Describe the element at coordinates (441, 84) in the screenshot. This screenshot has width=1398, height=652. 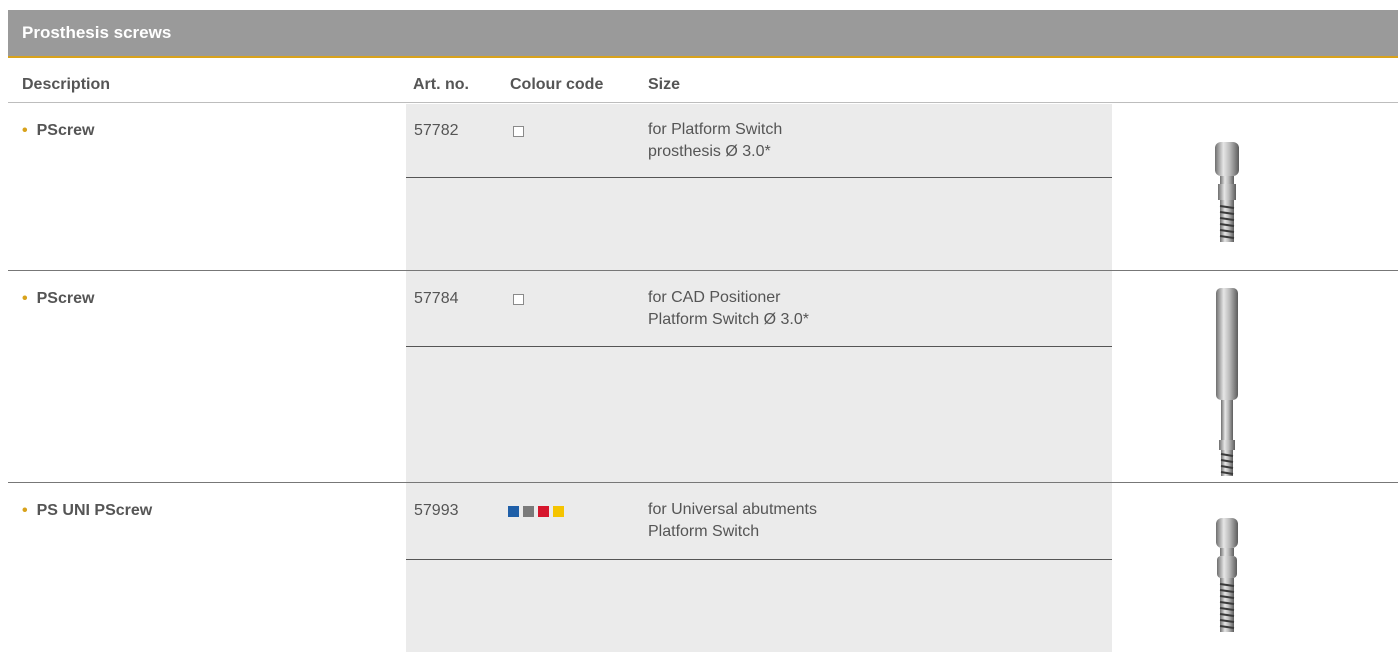
I see `header-art-no: Art. no.` at that location.